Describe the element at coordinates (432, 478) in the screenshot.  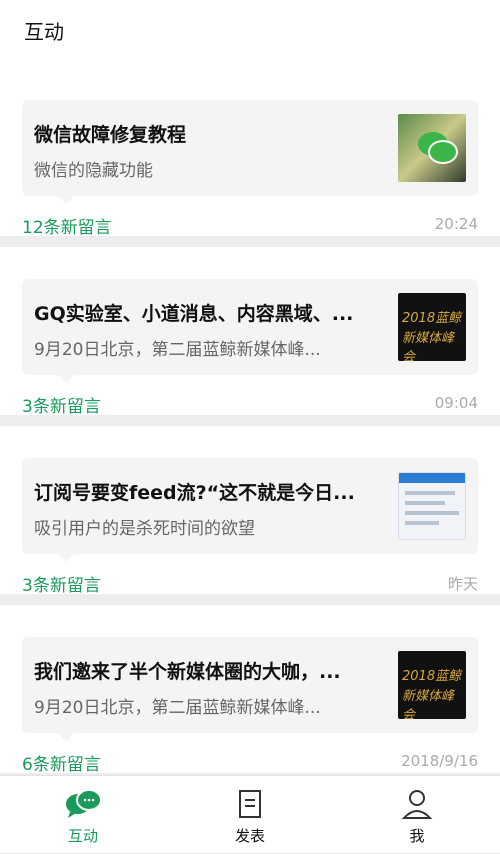
I see `thumbnail-header-bar` at that location.